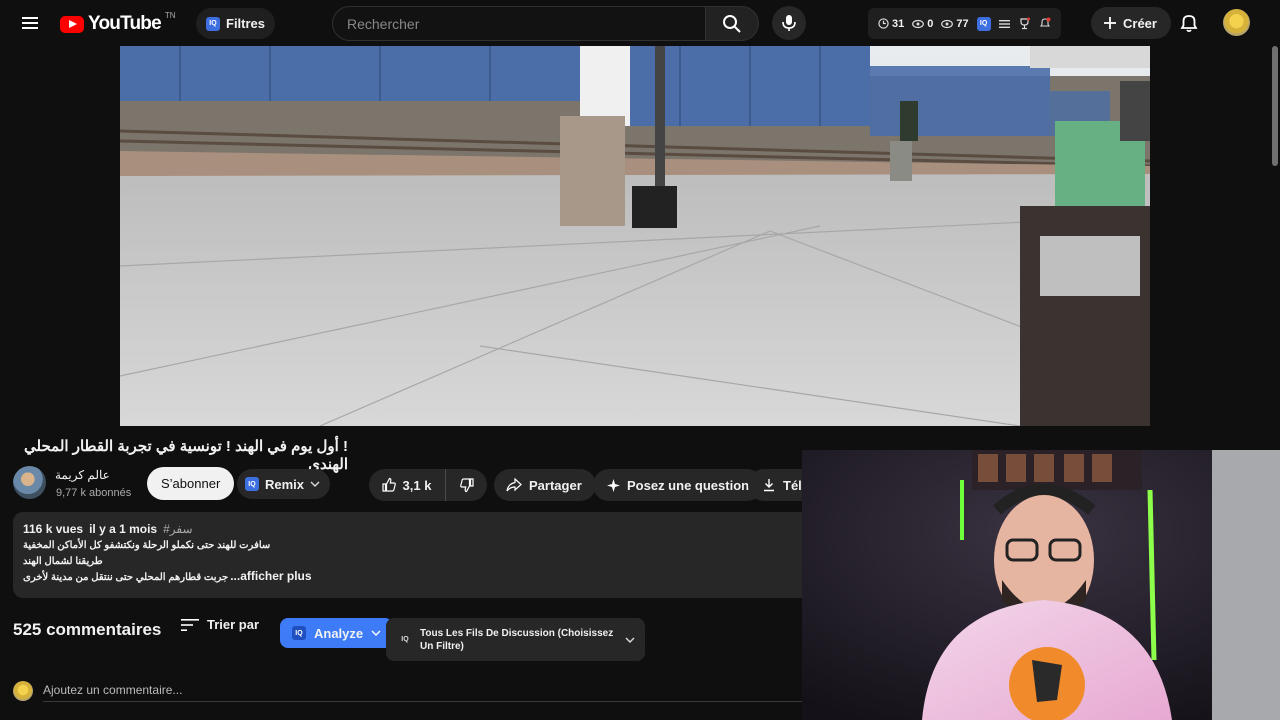 This screenshot has height=720, width=1280. Describe the element at coordinates (514, 485) in the screenshot. I see `share-icon` at that location.